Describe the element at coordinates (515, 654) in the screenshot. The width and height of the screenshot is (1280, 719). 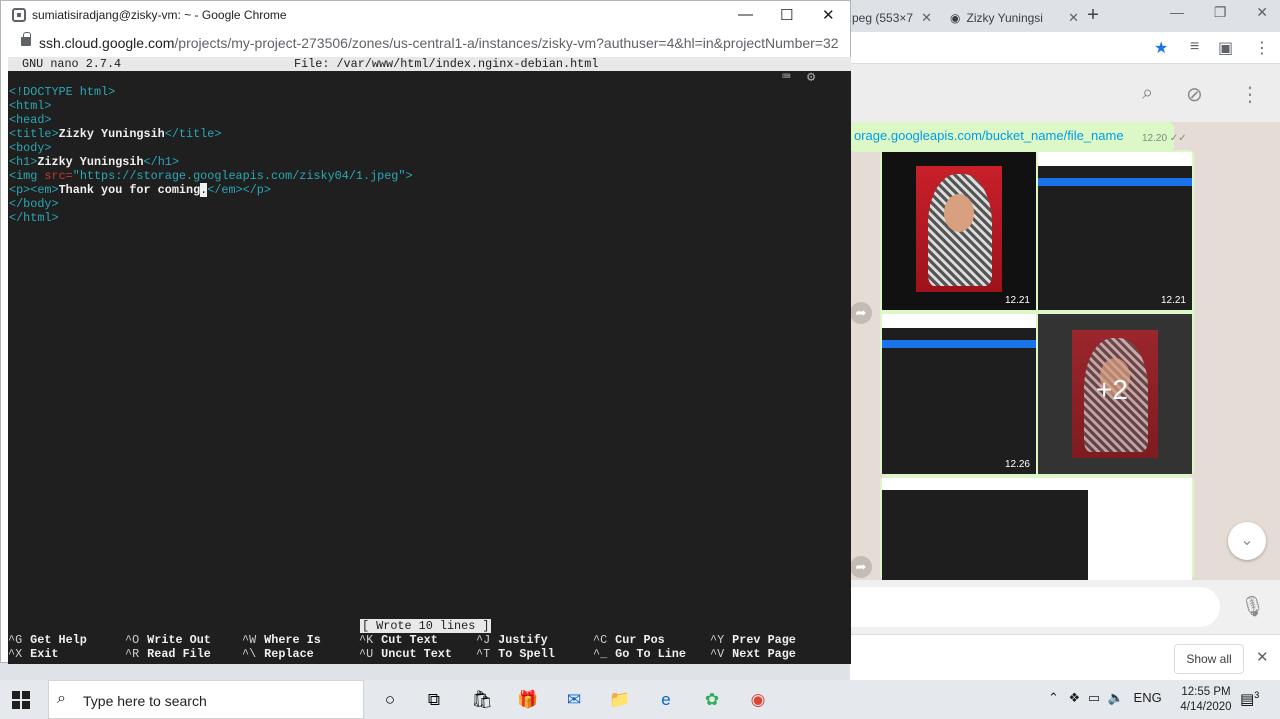
I see `shortcut-to-spell: ^T To Spell` at that location.